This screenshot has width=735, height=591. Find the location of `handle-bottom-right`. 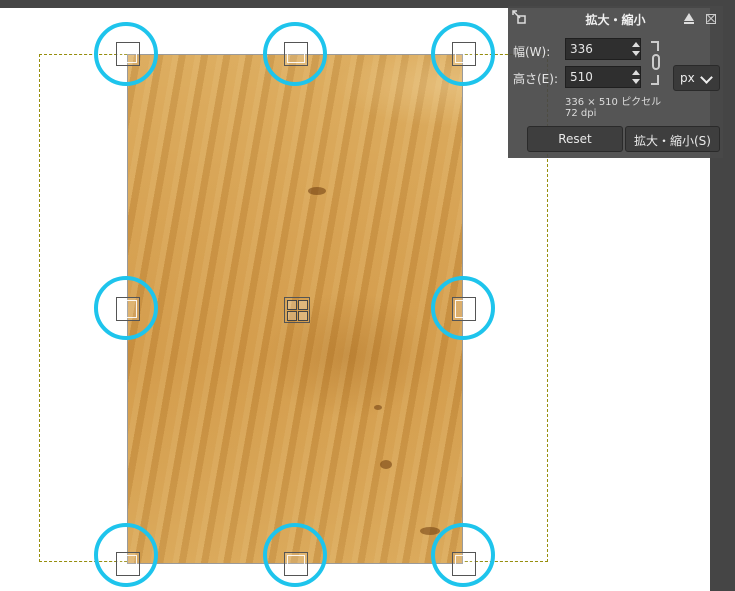

handle-bottom-right is located at coordinates (464, 564).